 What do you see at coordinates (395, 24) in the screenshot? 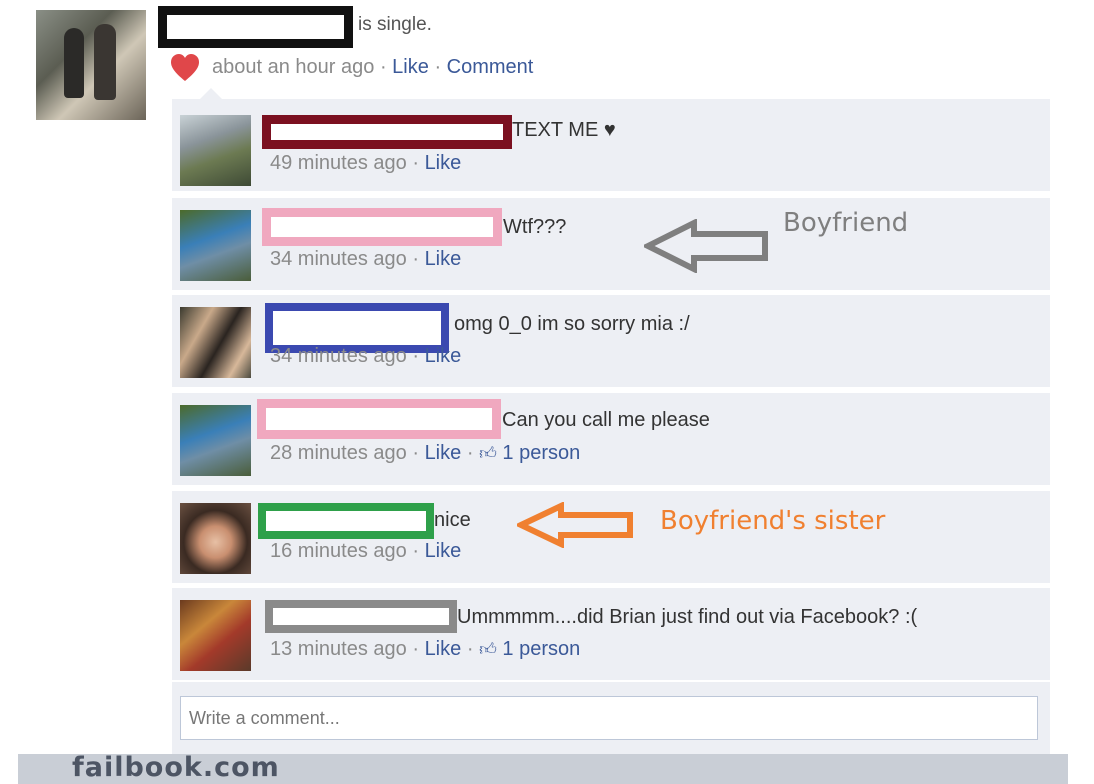
I see `status-text: is single.` at bounding box center [395, 24].